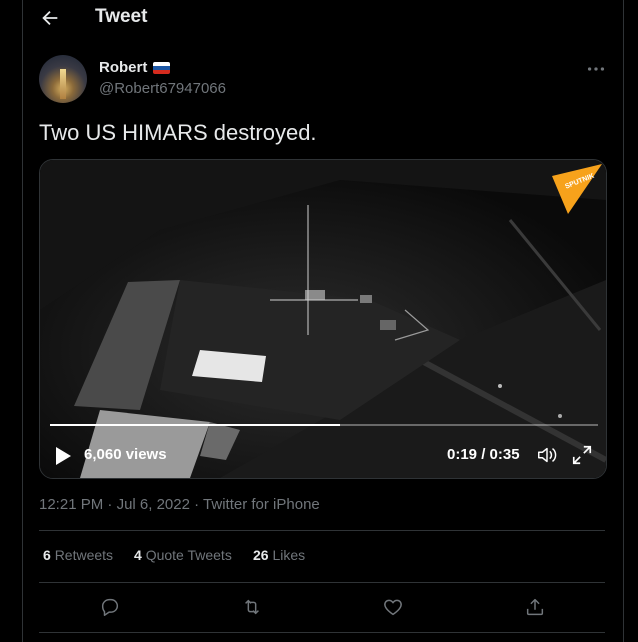 The image size is (638, 642). What do you see at coordinates (162, 88) in the screenshot?
I see `user-handle: @Robert67947066` at bounding box center [162, 88].